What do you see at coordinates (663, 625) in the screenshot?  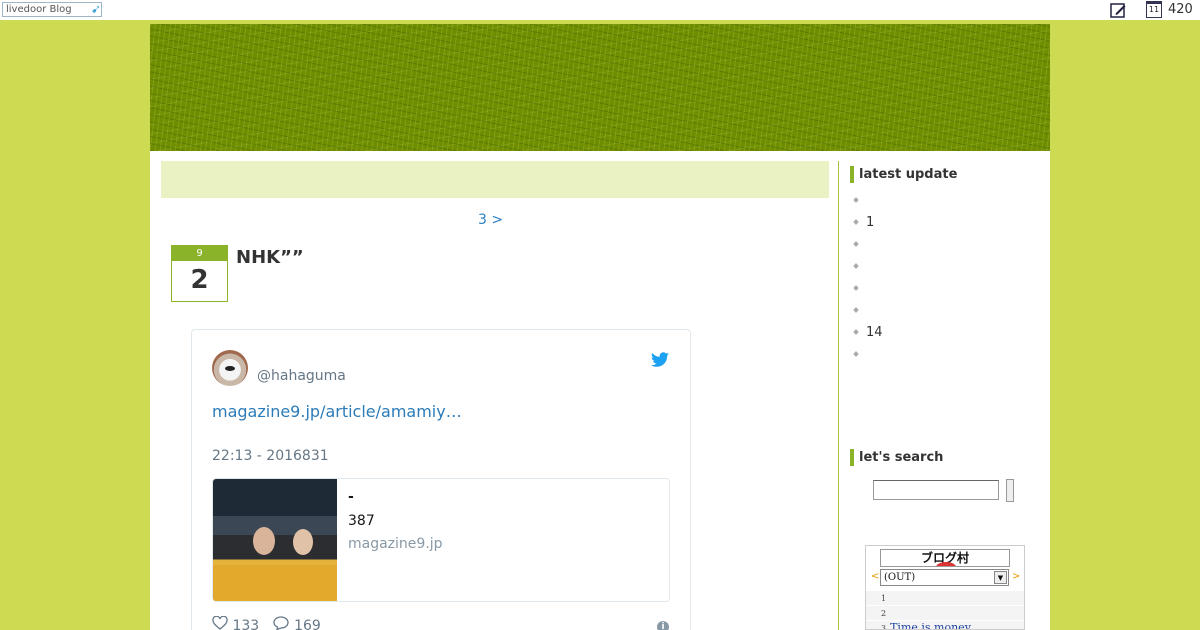 I see `info-icon: i` at bounding box center [663, 625].